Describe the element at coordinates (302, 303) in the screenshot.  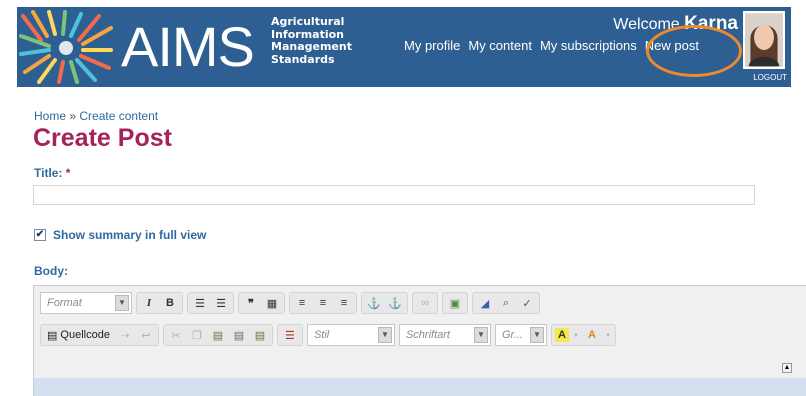
I see `align-left-icon: ≡` at that location.